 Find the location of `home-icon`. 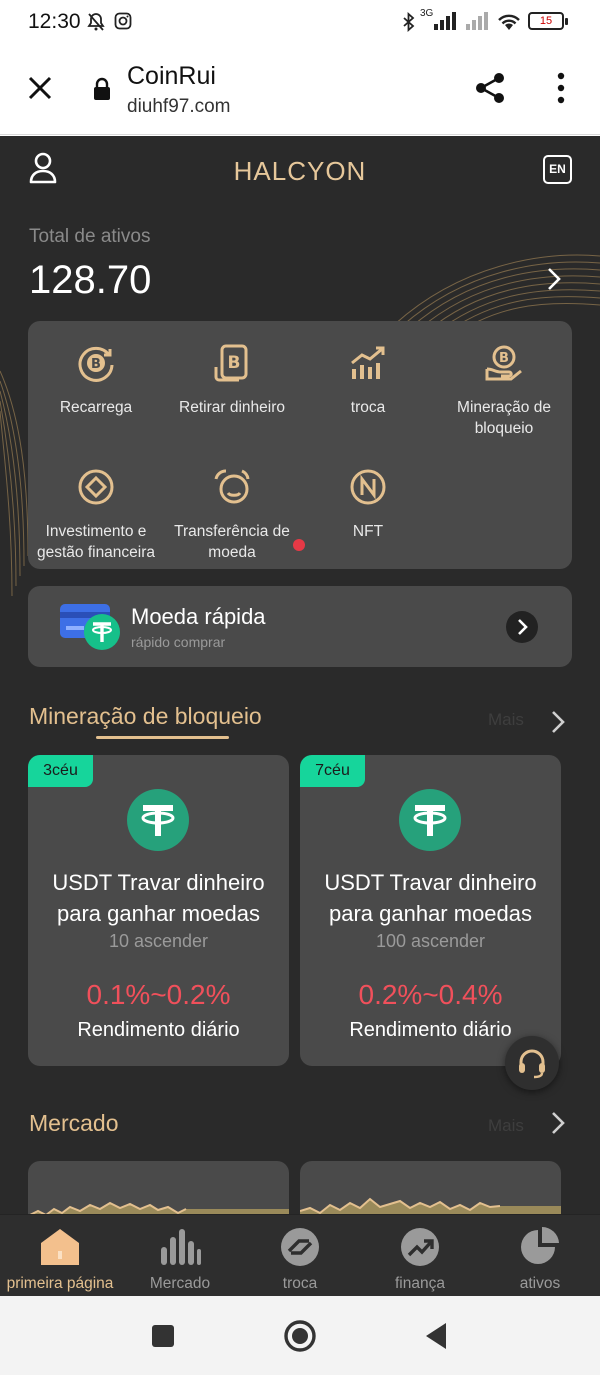

home-icon is located at coordinates (60, 1249).